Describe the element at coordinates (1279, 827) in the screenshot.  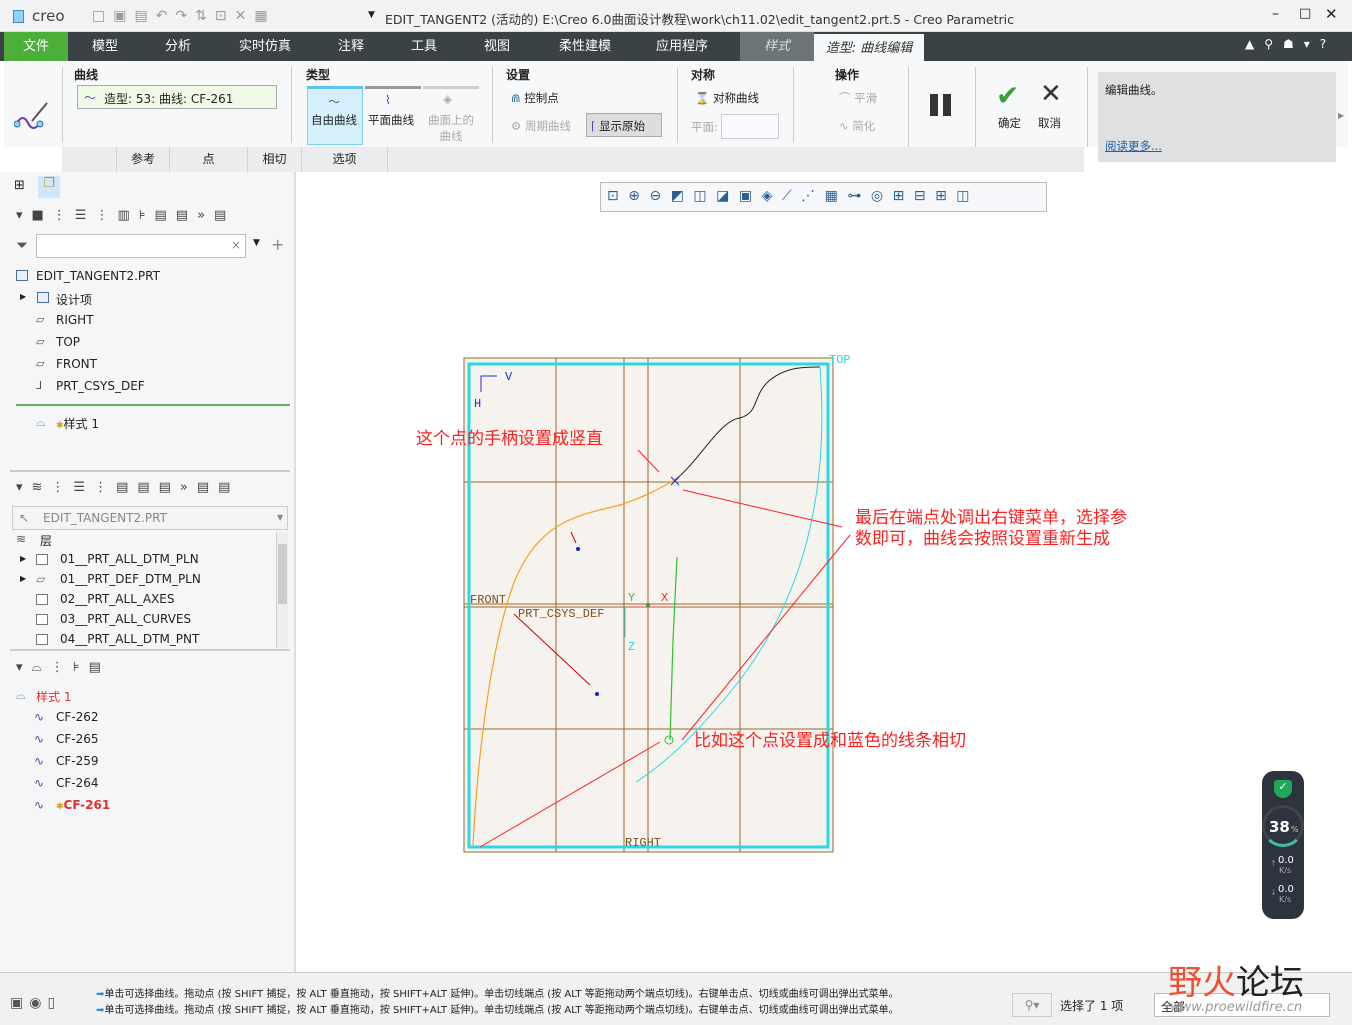
I see `usage-percent: 38` at that location.